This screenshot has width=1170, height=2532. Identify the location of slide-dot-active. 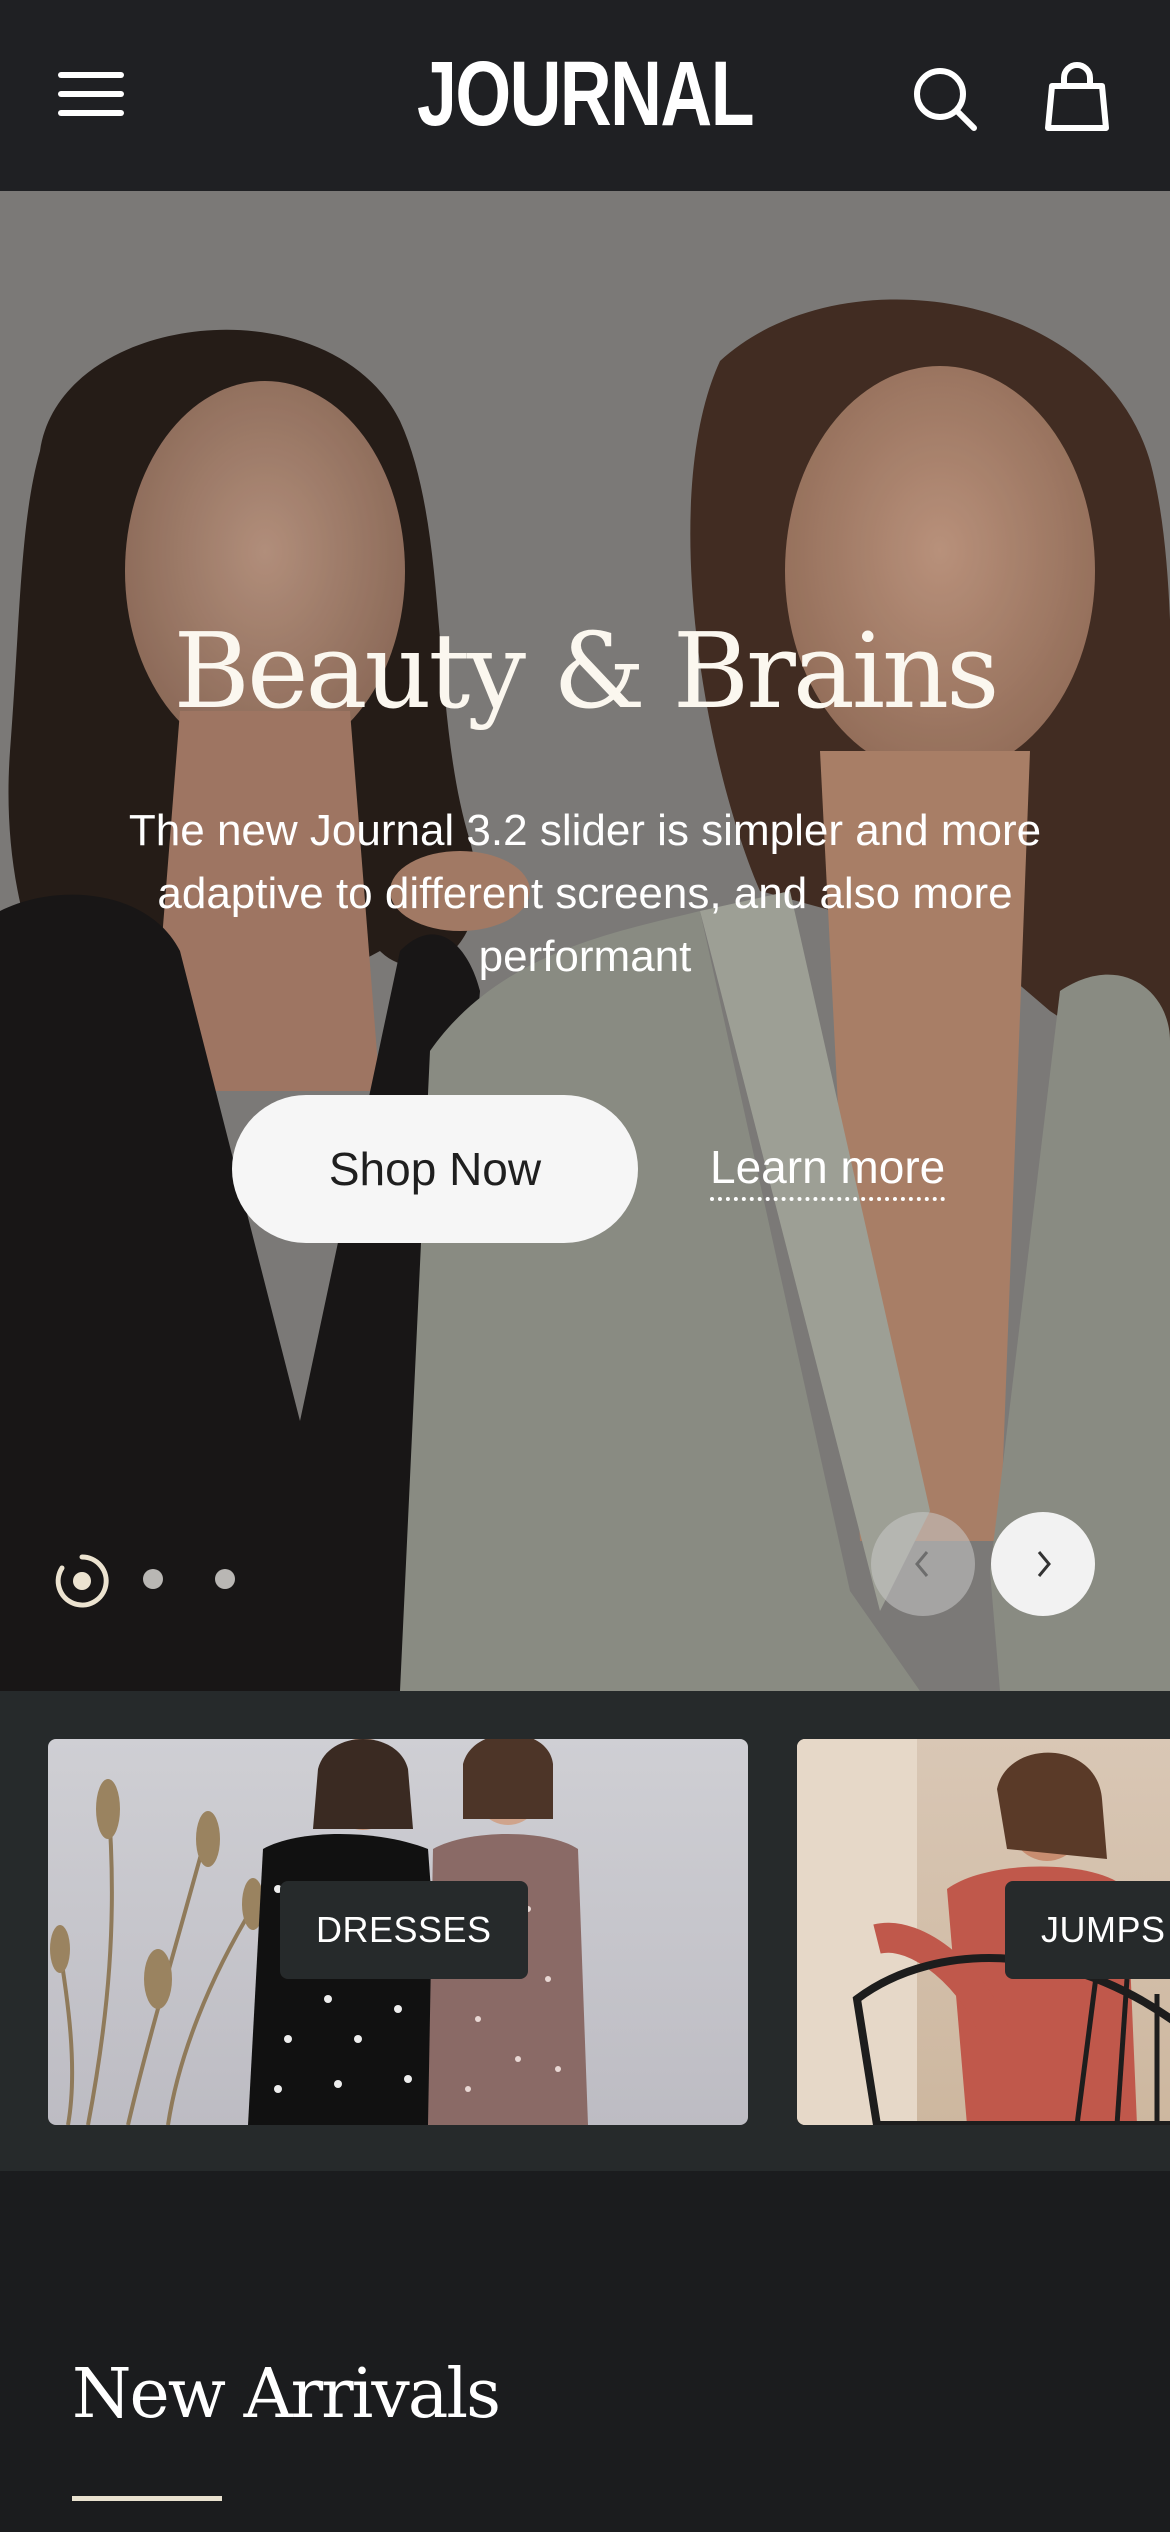
(82, 1581).